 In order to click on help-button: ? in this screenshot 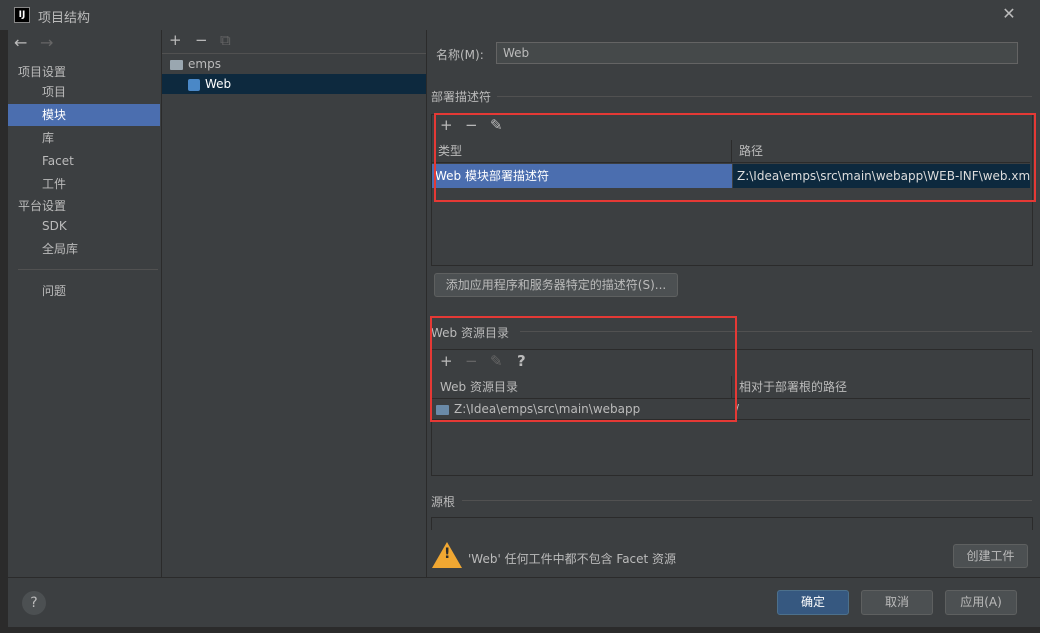, I will do `click(34, 603)`.